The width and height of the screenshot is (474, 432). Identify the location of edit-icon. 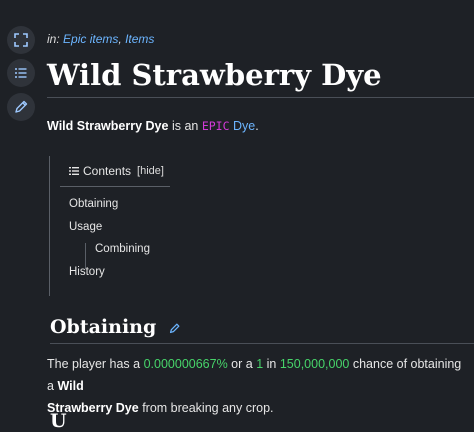
(174, 328).